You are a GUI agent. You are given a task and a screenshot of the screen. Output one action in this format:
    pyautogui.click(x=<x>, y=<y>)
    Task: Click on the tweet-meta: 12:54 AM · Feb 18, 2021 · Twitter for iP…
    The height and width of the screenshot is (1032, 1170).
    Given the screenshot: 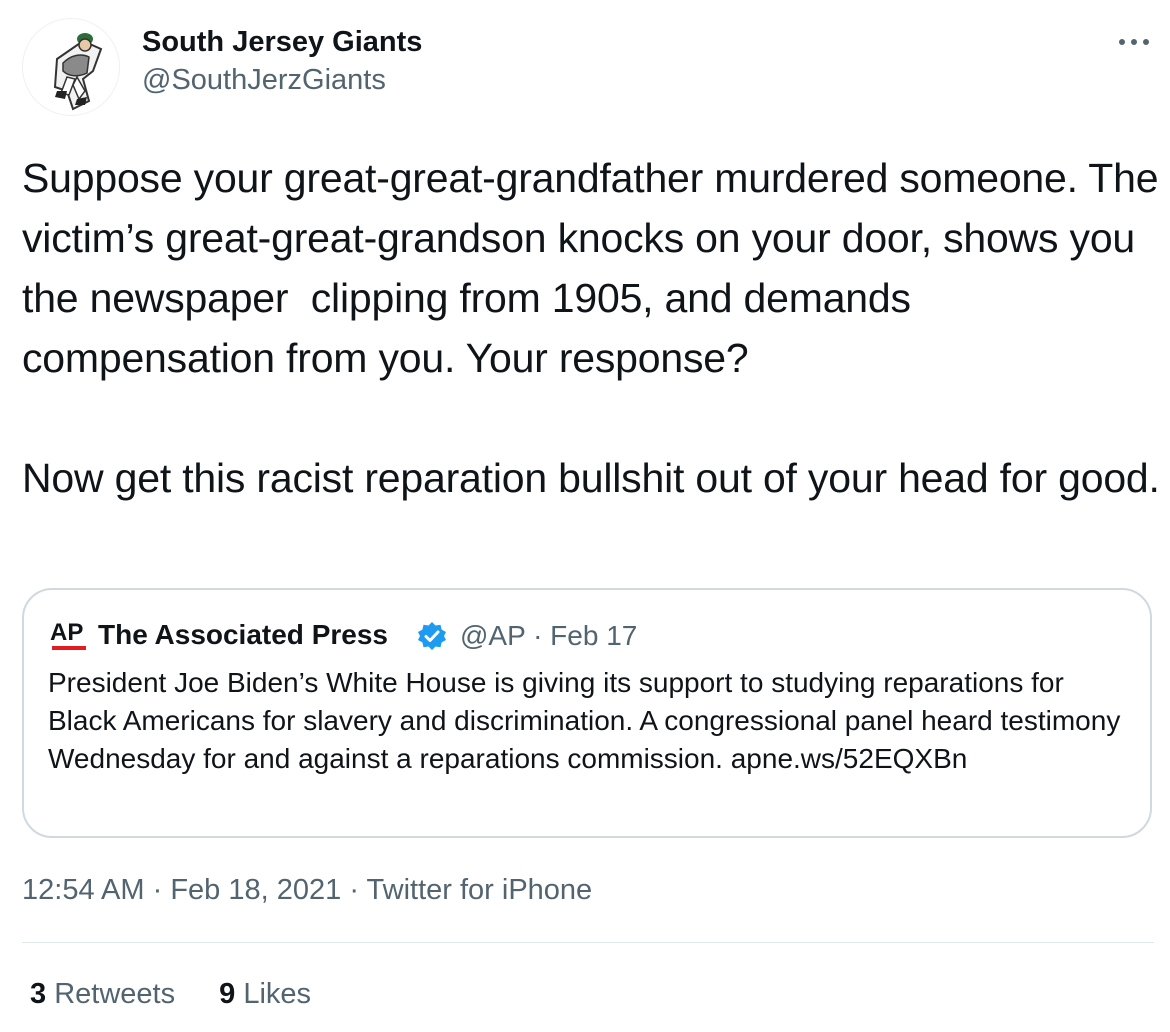 What is the action you would take?
    pyautogui.click(x=307, y=890)
    